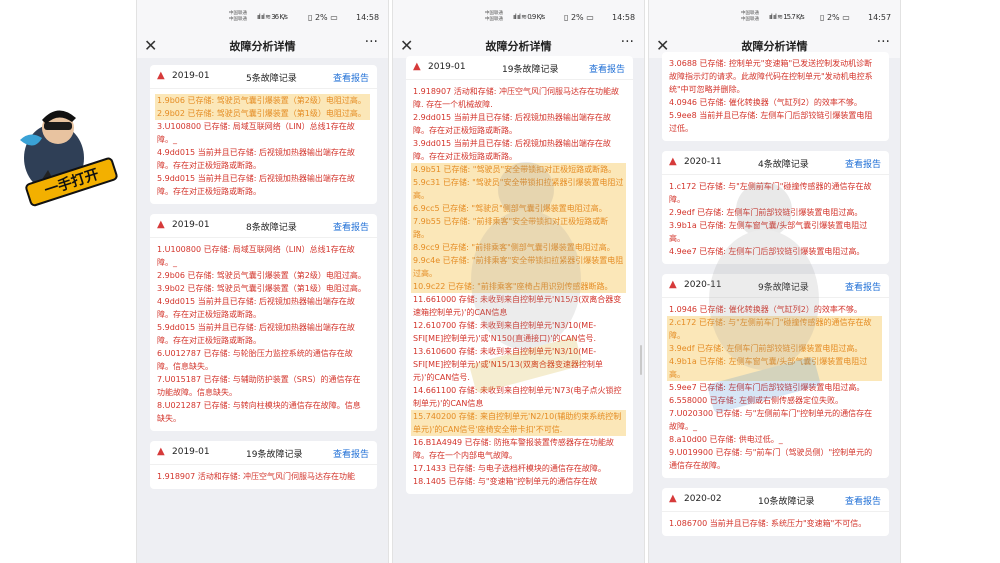  What do you see at coordinates (771, 459) in the screenshot?
I see `fault-item: 9.U019900 已存储: 与"前车门（驾驶员侧）"控制单元的通信存在故障。` at bounding box center [771, 459].